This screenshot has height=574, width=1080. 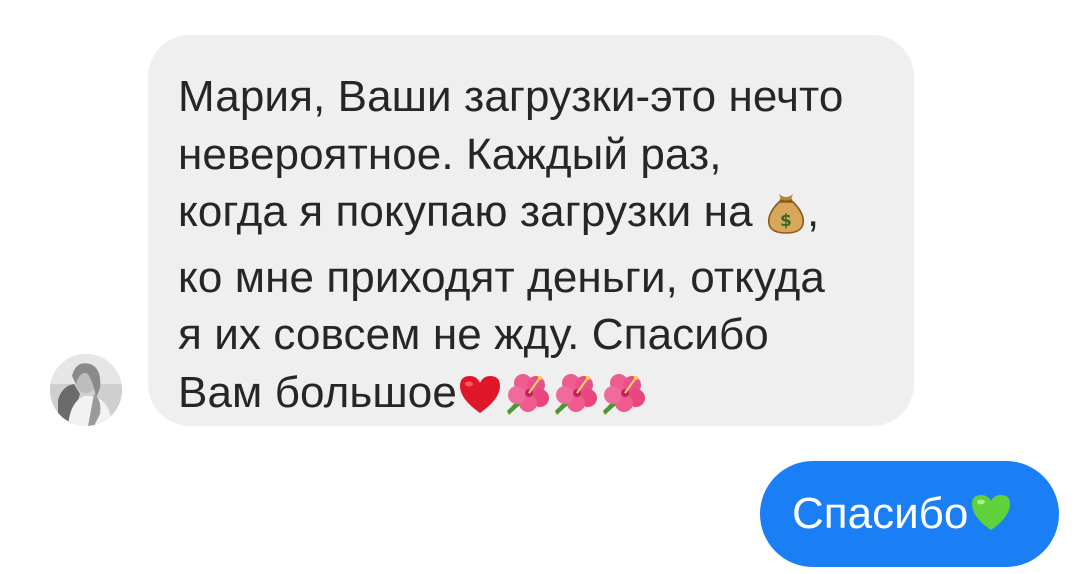 I want to click on outgoing-message-bubble: Спасибо, so click(x=909, y=514).